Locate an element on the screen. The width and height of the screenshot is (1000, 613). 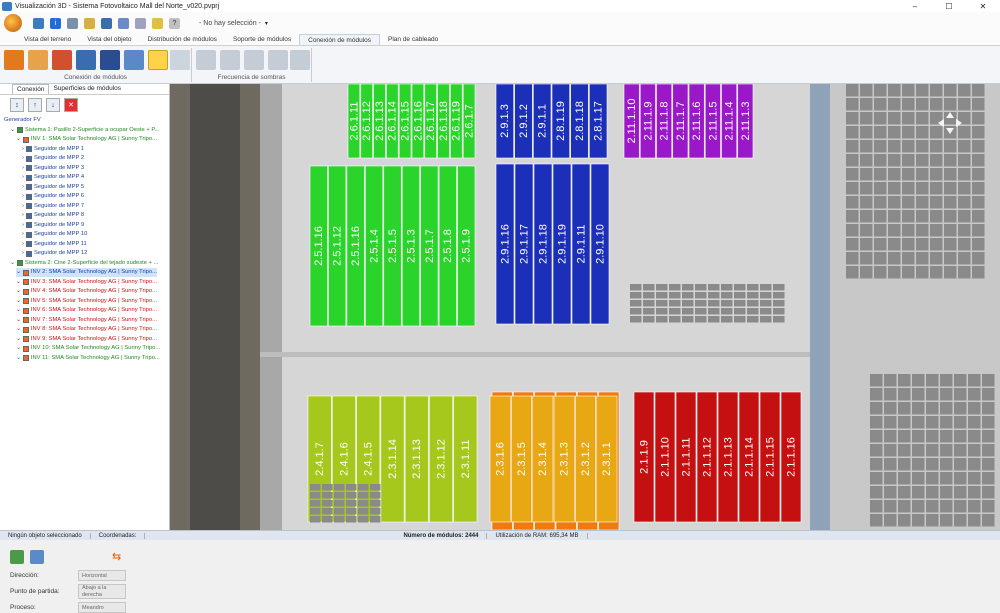
edit-string-icon is located at coordinates (134, 60).